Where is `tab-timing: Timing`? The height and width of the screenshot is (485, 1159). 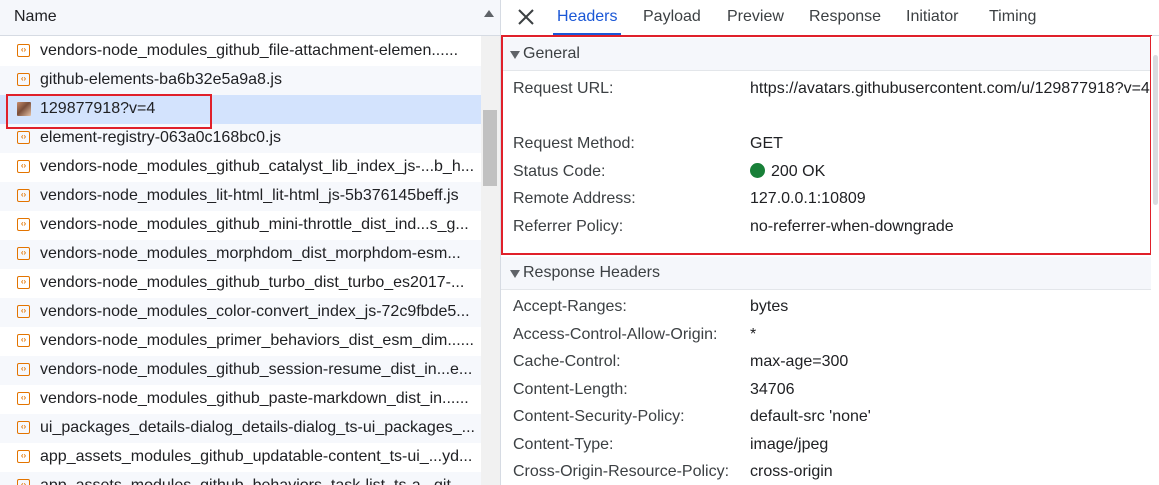 tab-timing: Timing is located at coordinates (1012, 17).